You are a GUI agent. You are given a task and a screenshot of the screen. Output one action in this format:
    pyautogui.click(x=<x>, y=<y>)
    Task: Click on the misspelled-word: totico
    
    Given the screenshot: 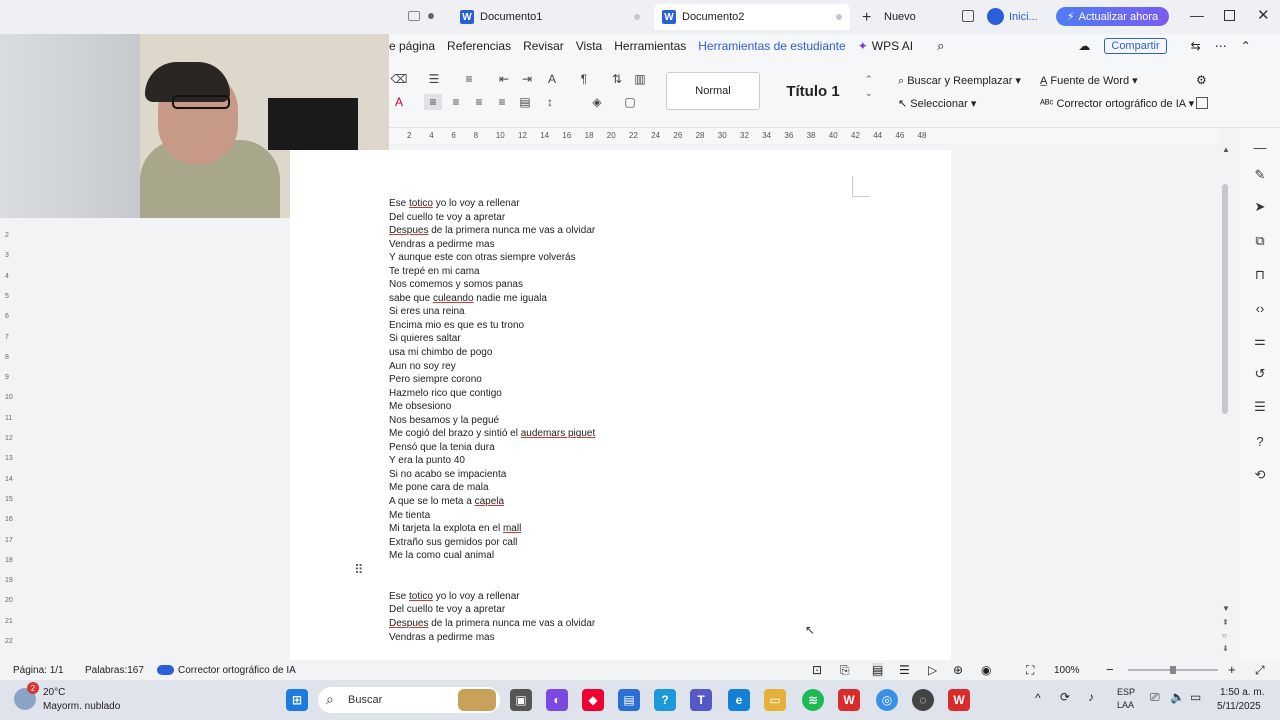 What is the action you would take?
    pyautogui.click(x=421, y=203)
    